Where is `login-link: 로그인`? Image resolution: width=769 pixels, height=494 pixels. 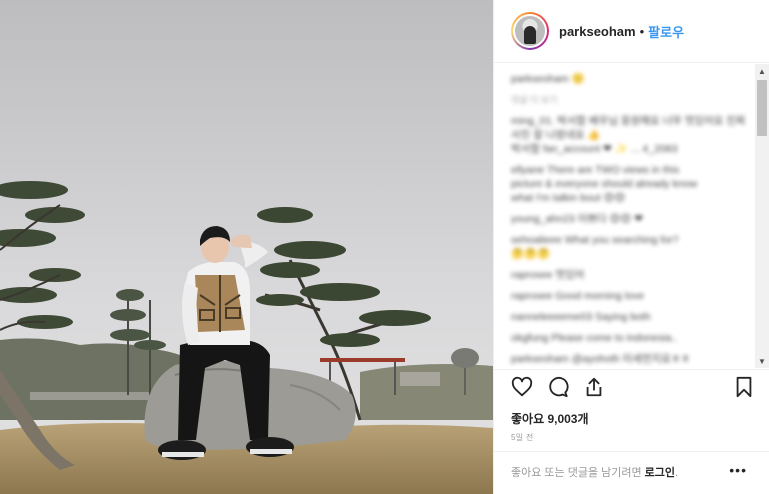
login-link: 로그인 is located at coordinates (660, 473).